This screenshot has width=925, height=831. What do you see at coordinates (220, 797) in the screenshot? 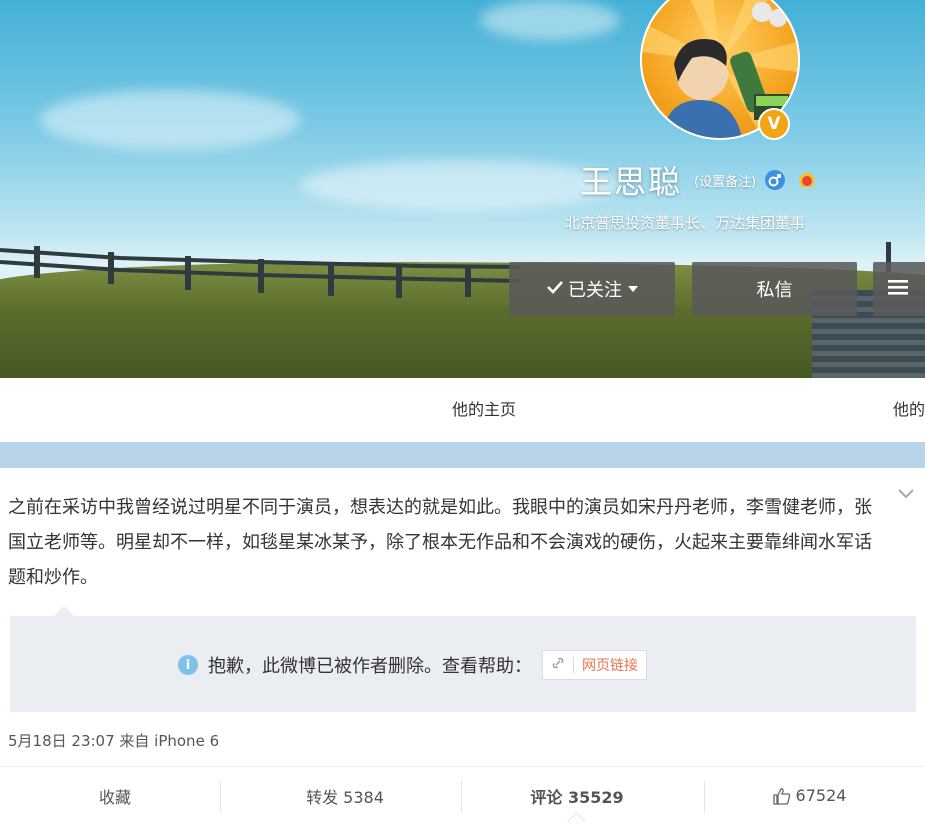
I see `divider` at bounding box center [220, 797].